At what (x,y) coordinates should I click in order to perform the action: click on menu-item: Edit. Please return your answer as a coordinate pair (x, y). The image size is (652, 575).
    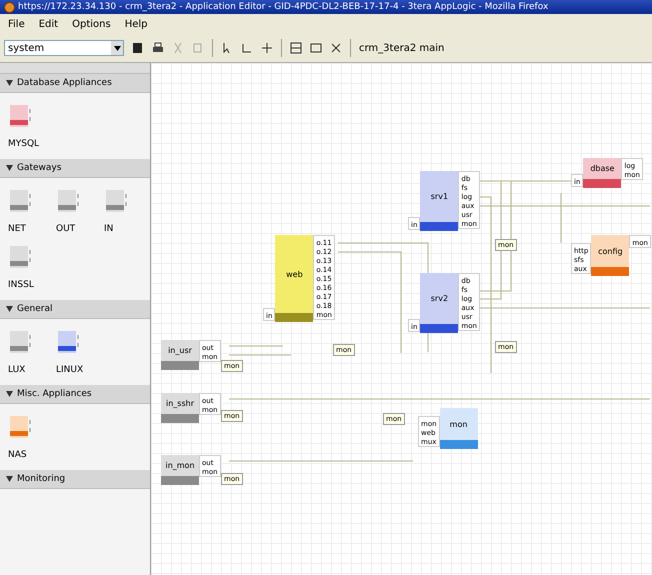
    Looking at the image, I should click on (48, 24).